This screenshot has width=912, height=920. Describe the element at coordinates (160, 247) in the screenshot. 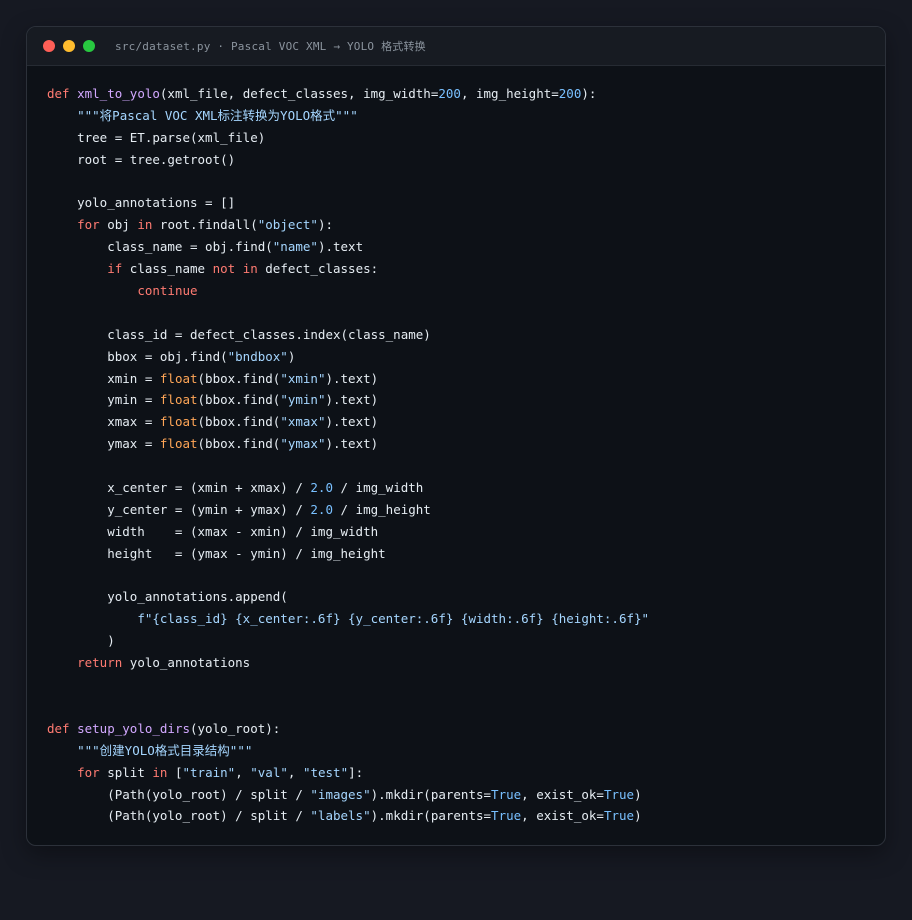

I see `code-text: class_name = obj.find(` at that location.